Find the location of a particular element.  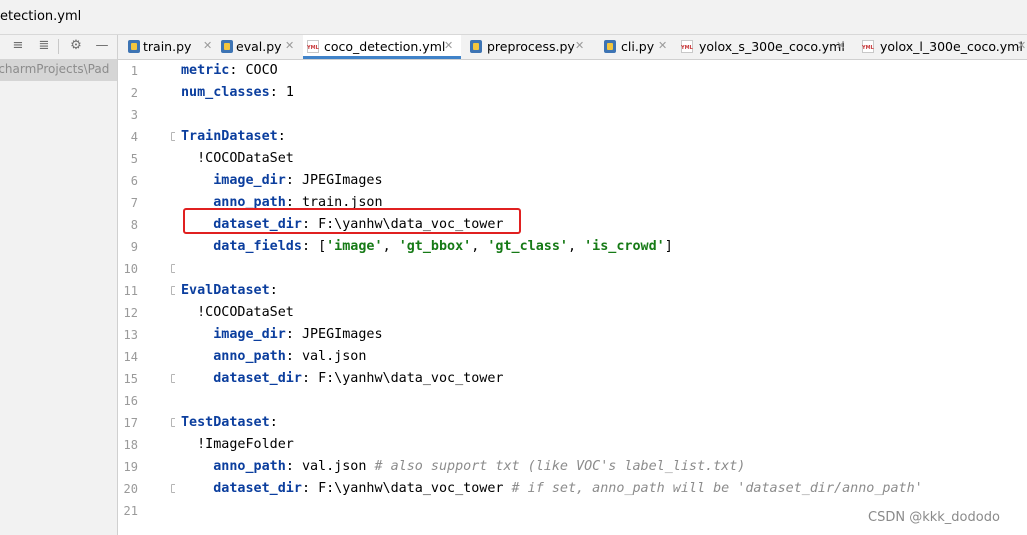

code-line: !ImageFolder is located at coordinates (604, 445).